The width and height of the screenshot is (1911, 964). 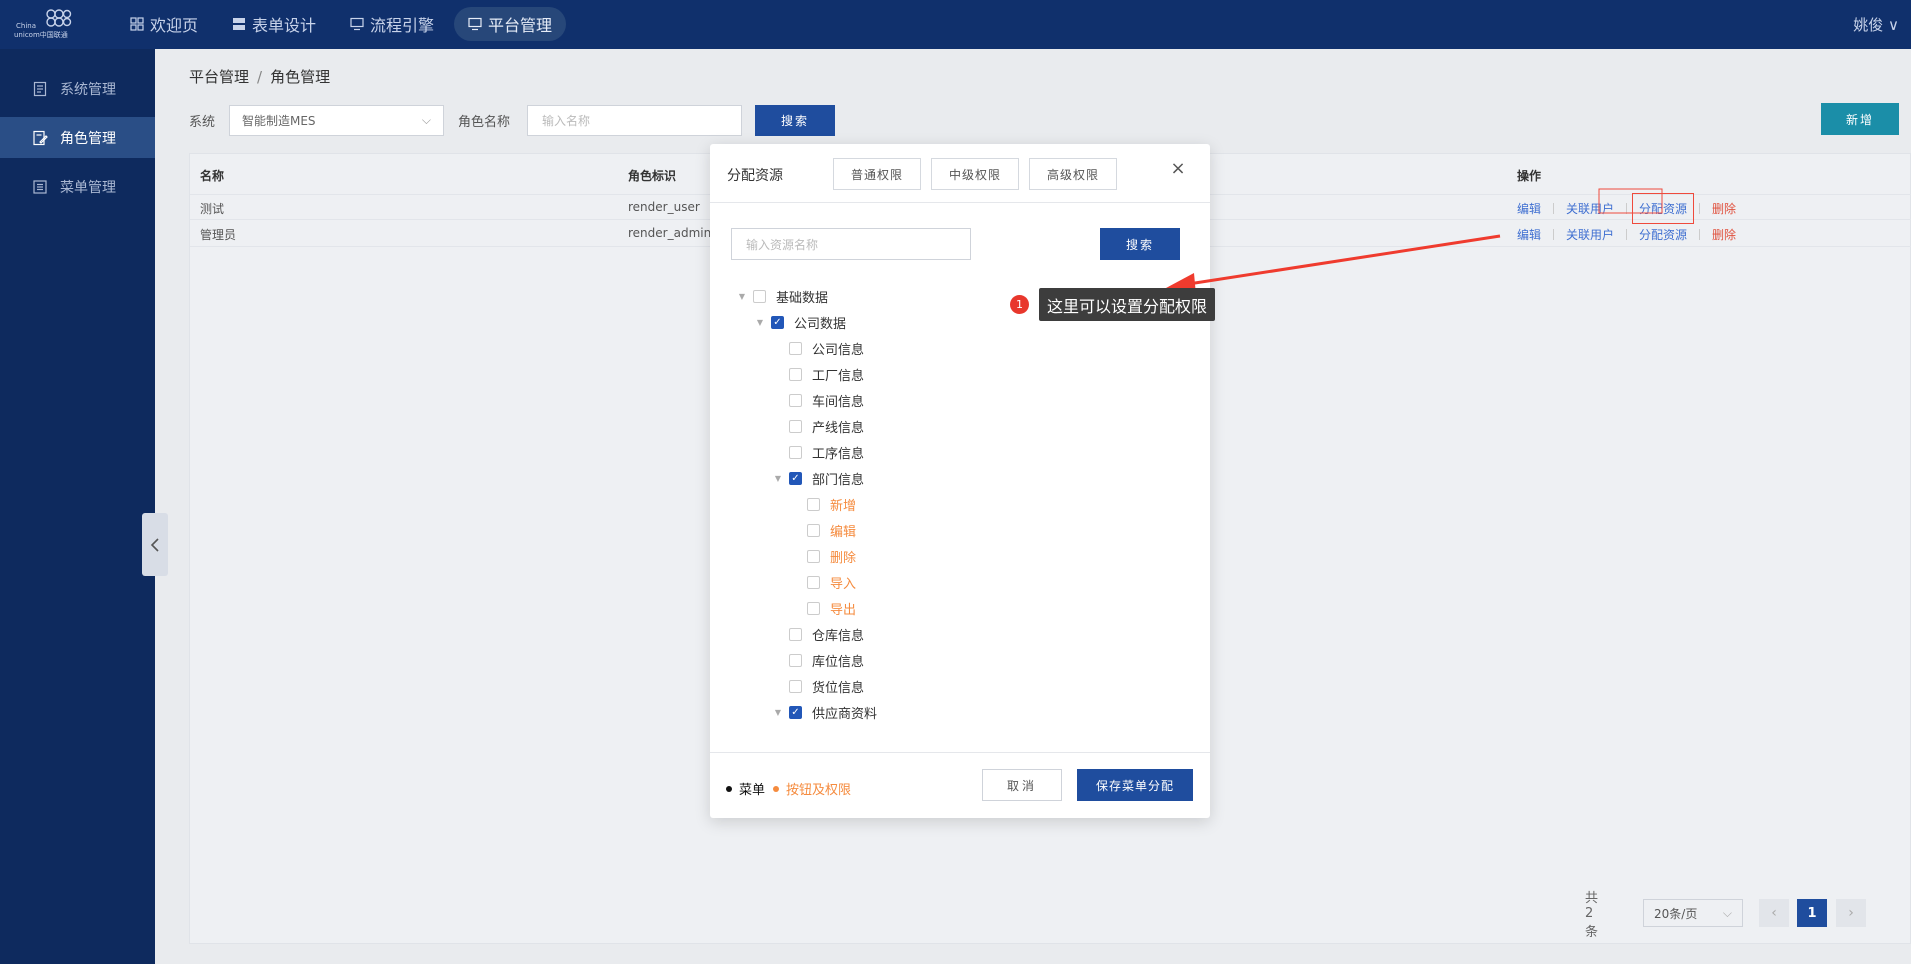 I want to click on sidebar-item-menu: 菜单管理, so click(x=77, y=186).